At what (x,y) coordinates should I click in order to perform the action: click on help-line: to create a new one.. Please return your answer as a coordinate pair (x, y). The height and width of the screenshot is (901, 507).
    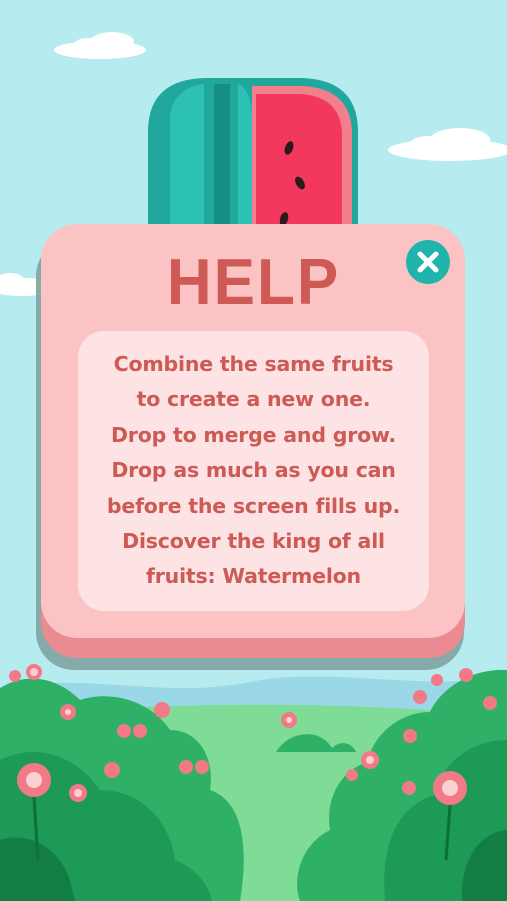
    Looking at the image, I should click on (253, 399).